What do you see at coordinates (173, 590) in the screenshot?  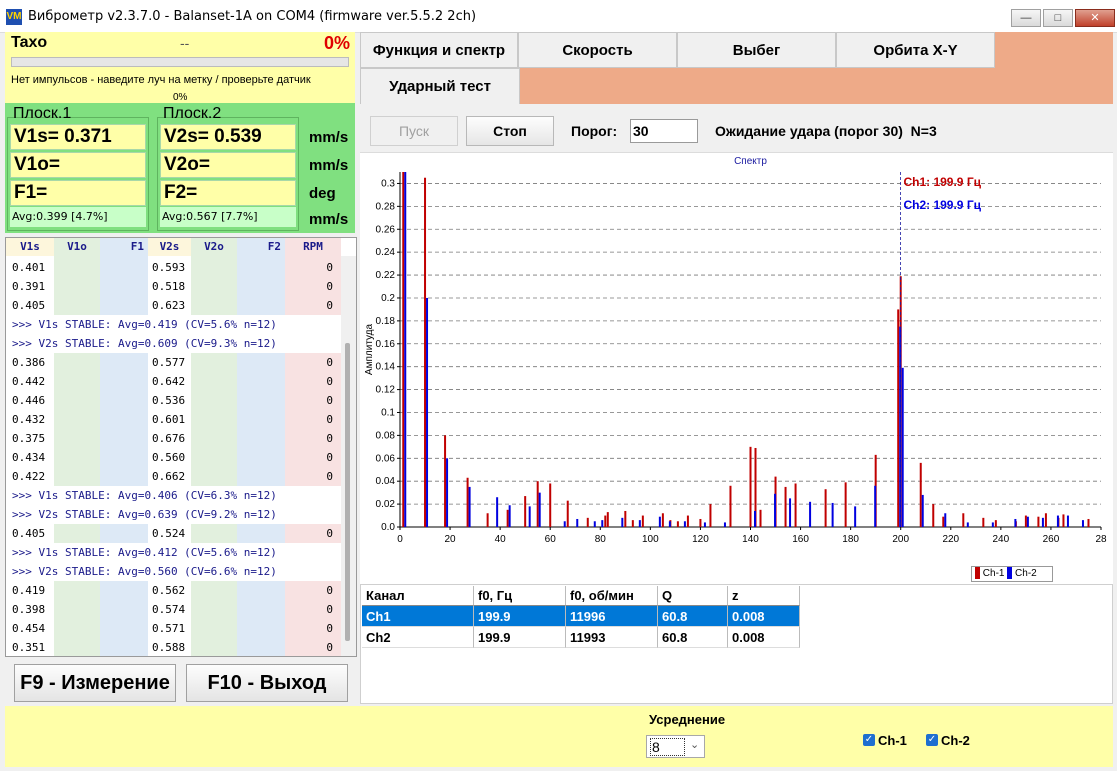 I see `table-row: 0.419 0.562 0` at bounding box center [173, 590].